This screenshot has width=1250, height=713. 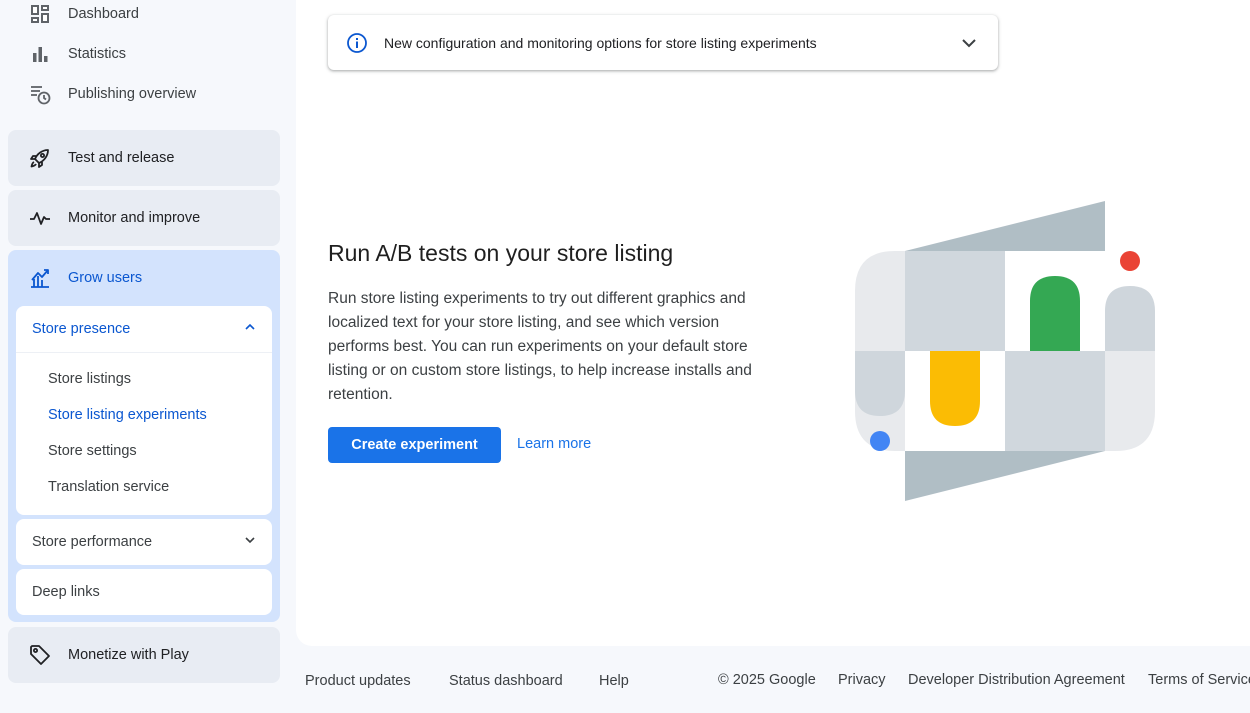 What do you see at coordinates (358, 681) in the screenshot?
I see `footer-link-product-updates: Product updates` at bounding box center [358, 681].